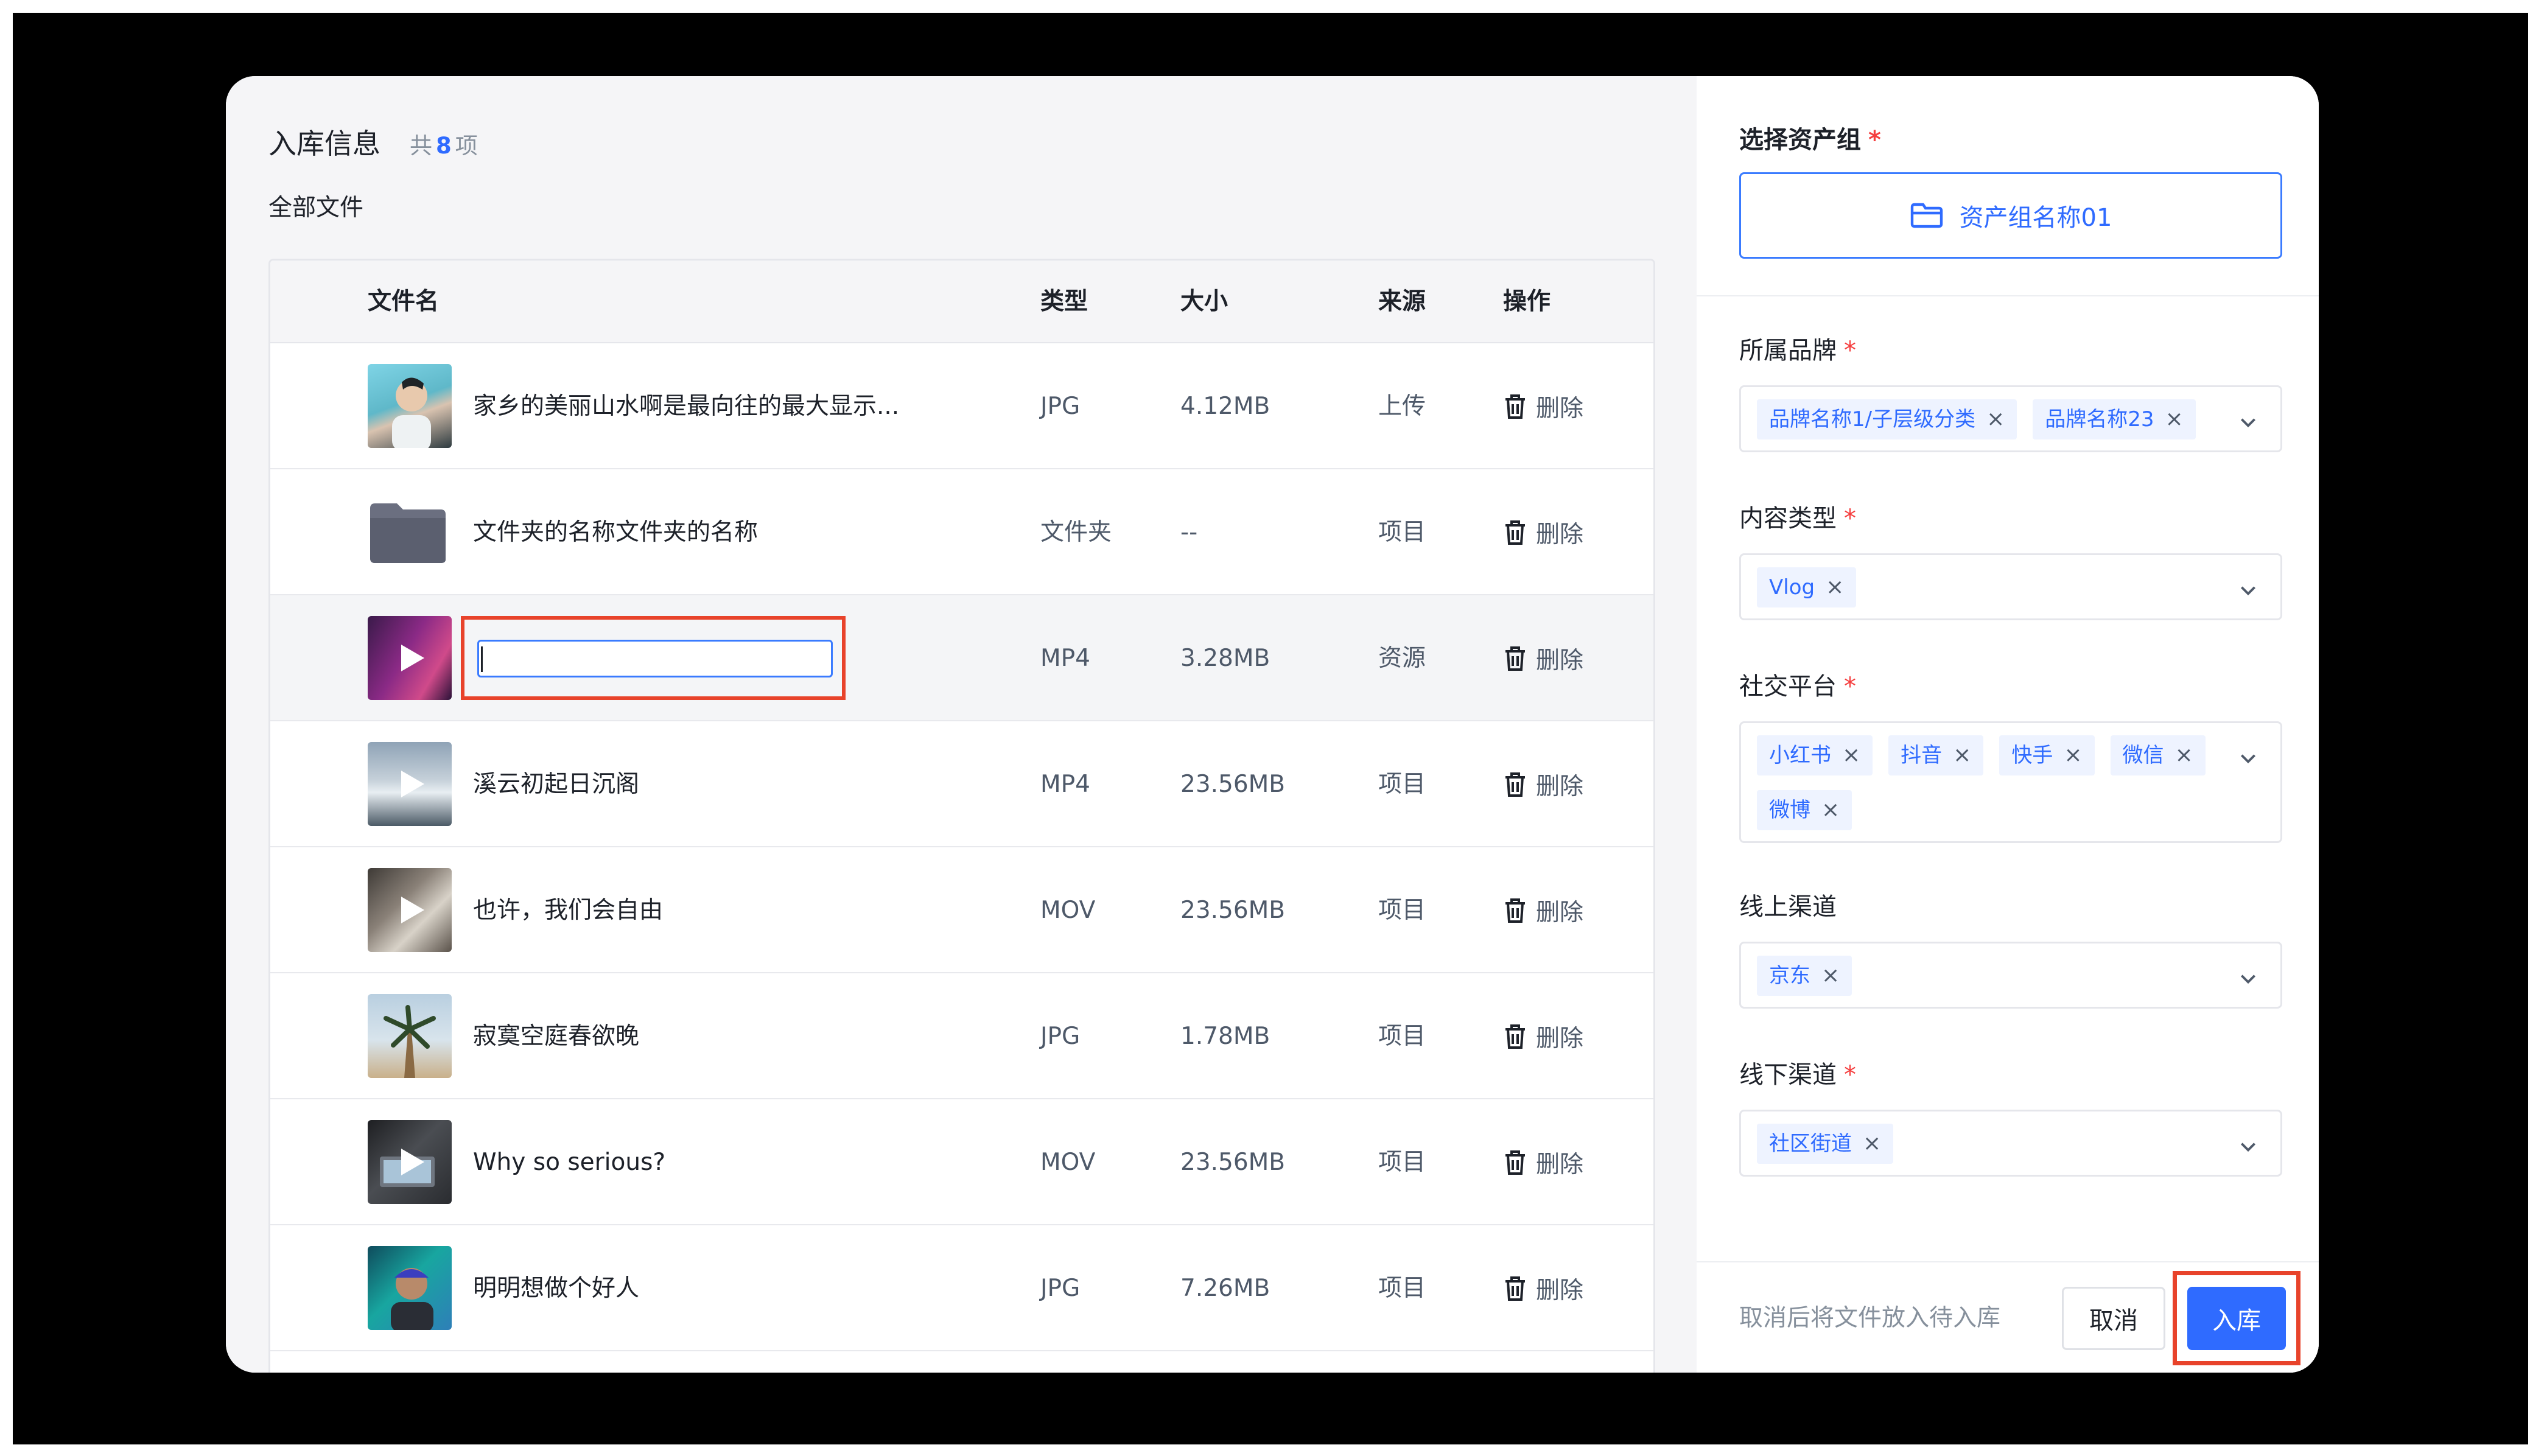 Image resolution: width=2544 pixels, height=1456 pixels. What do you see at coordinates (2010, 215) in the screenshot?
I see `select-asset-group-button: 资产组名称01` at bounding box center [2010, 215].